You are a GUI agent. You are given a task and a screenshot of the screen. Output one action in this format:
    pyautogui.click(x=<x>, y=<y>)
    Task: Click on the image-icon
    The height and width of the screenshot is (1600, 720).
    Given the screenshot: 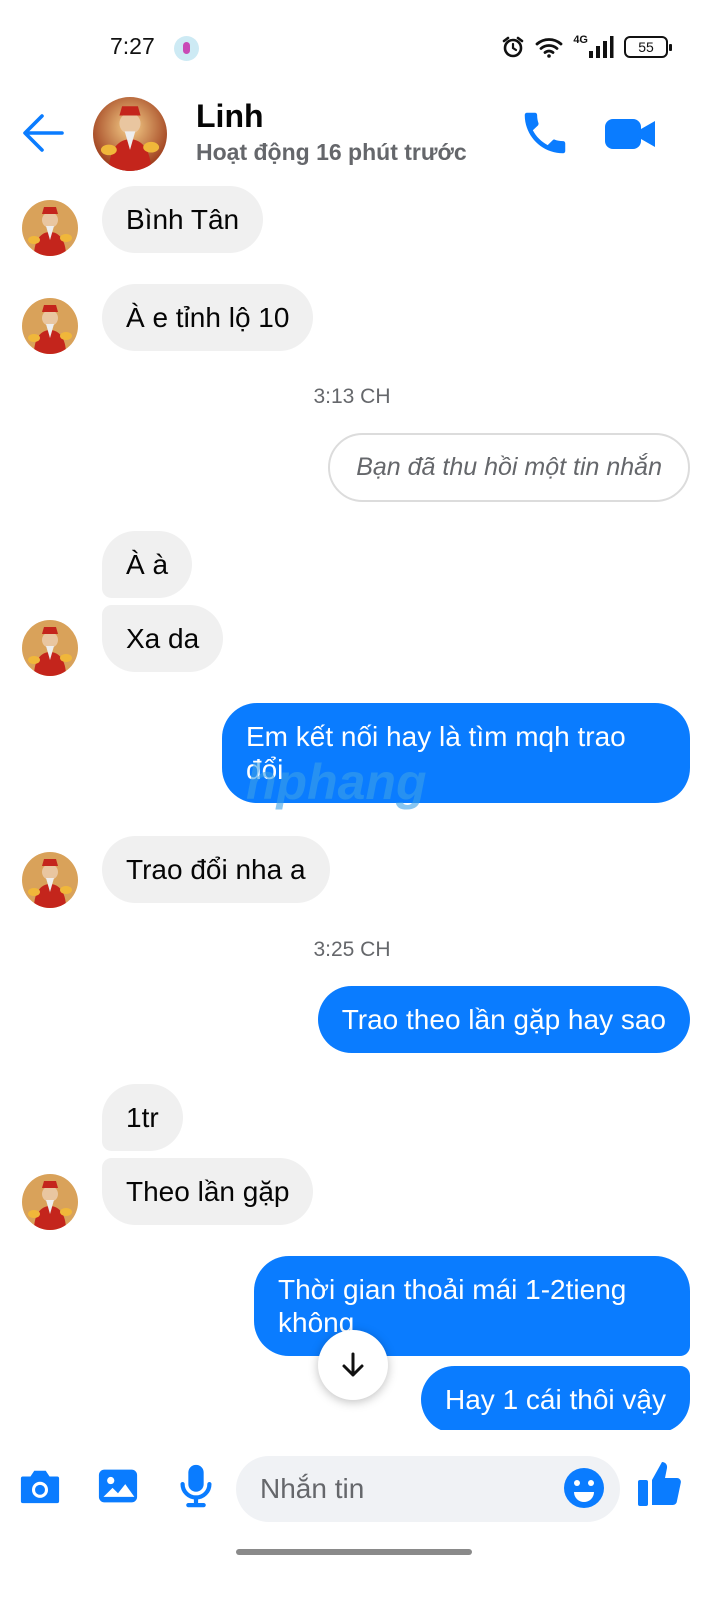 What is the action you would take?
    pyautogui.click(x=118, y=1486)
    